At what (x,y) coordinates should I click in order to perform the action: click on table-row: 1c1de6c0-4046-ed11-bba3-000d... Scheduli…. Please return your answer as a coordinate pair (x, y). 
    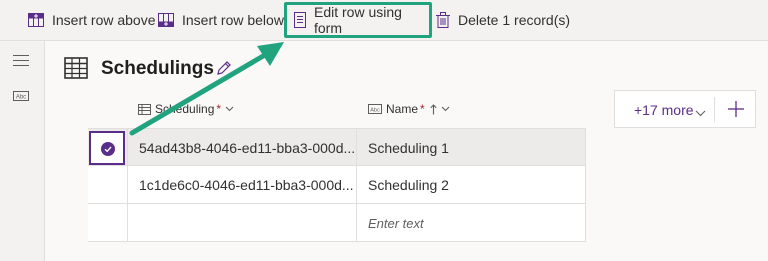
    Looking at the image, I should click on (337, 185).